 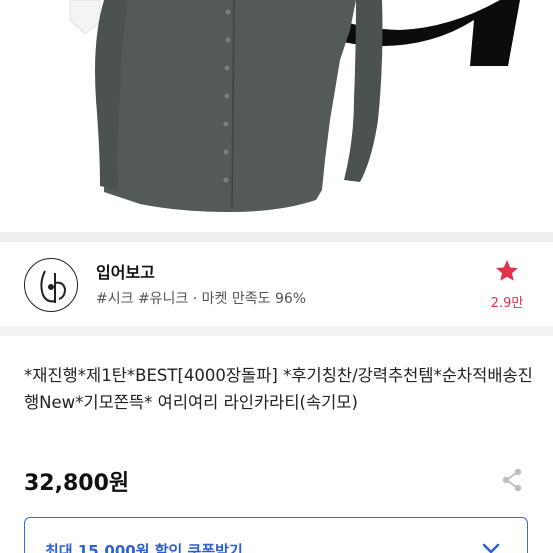 I want to click on store-name: 입어보고, so click(x=125, y=271).